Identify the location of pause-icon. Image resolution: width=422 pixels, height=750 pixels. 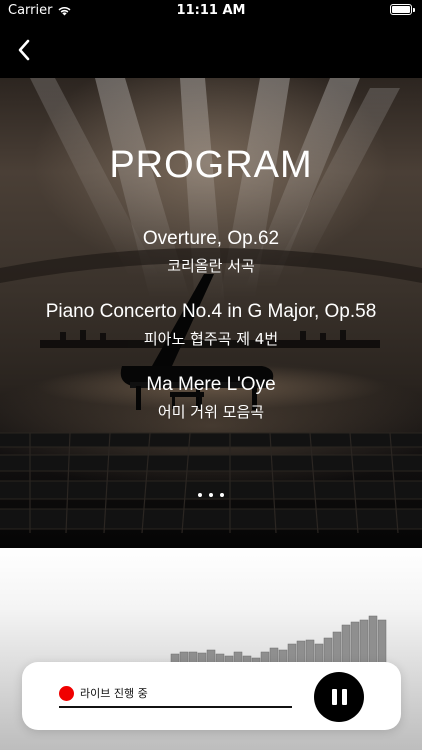
(334, 697).